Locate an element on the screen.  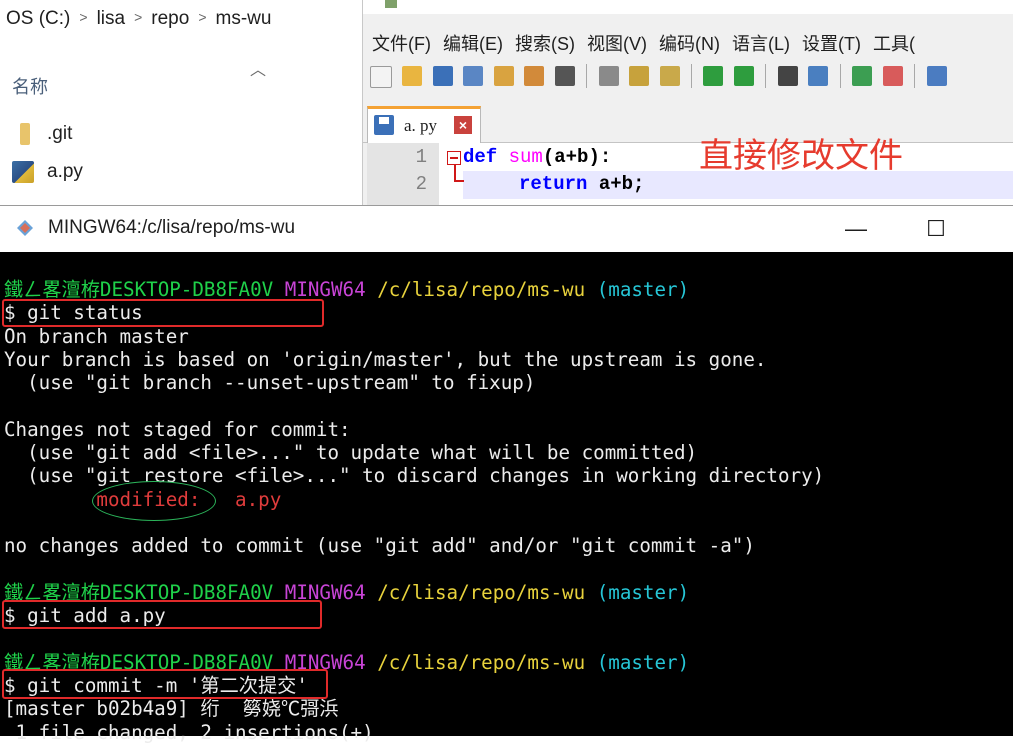
file-explorer: OS (C:) > lisa > repo > ms-wu ︿ 名称 .git a.py is located at coordinates (181, 102).